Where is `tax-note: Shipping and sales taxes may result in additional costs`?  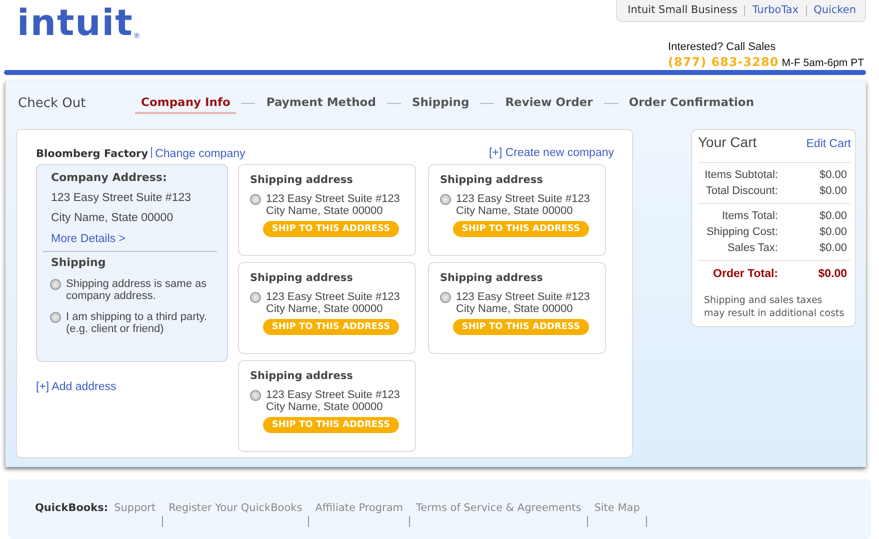 tax-note: Shipping and sales taxes may result in additional costs is located at coordinates (774, 307).